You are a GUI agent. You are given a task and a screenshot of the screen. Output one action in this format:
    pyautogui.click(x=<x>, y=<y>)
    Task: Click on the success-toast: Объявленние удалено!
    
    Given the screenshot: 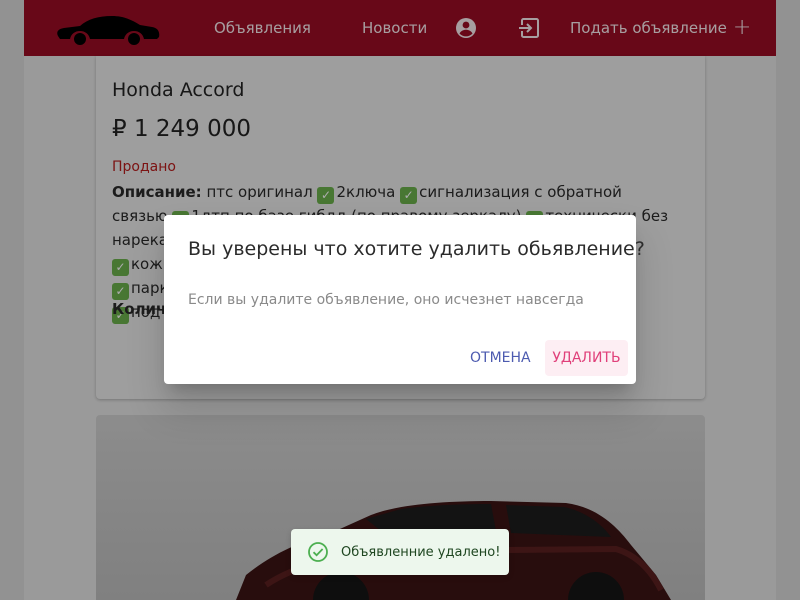 What is the action you would take?
    pyautogui.click(x=400, y=552)
    